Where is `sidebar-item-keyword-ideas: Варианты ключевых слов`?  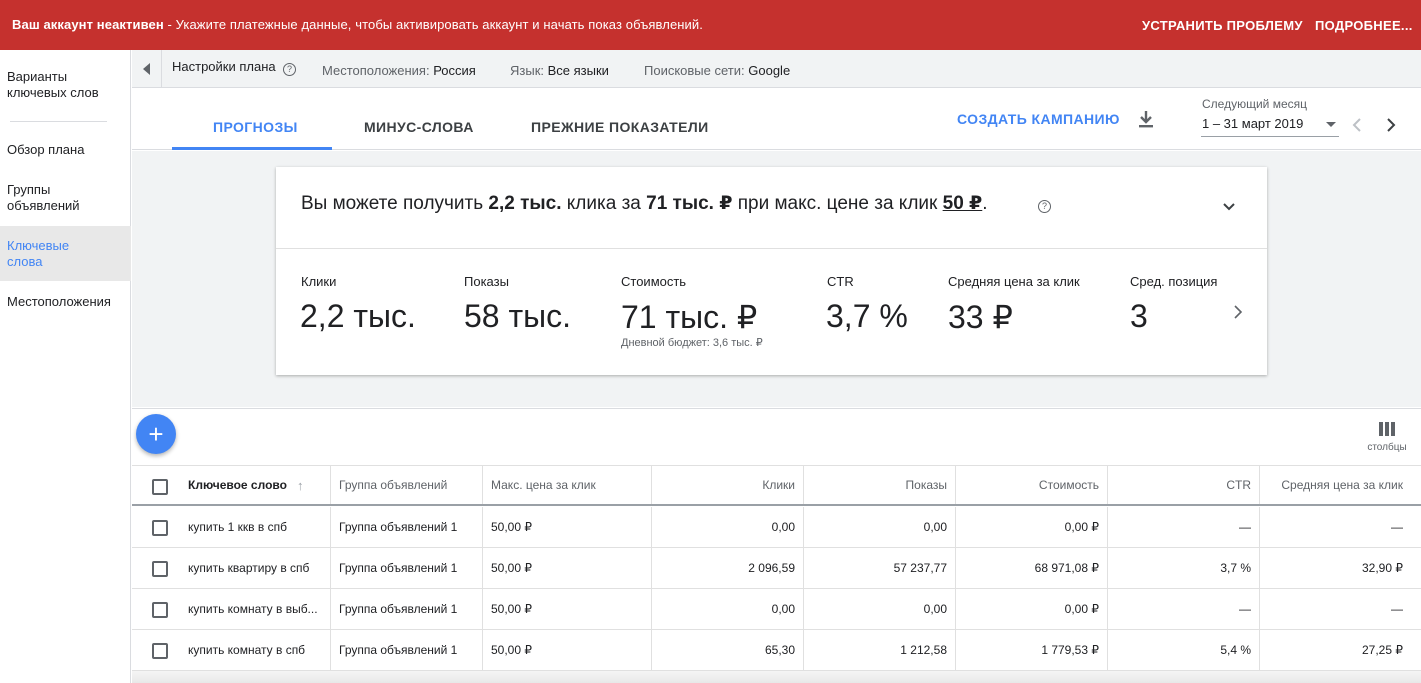
sidebar-item-keyword-ideas: Варианты ключевых слов is located at coordinates (56, 85).